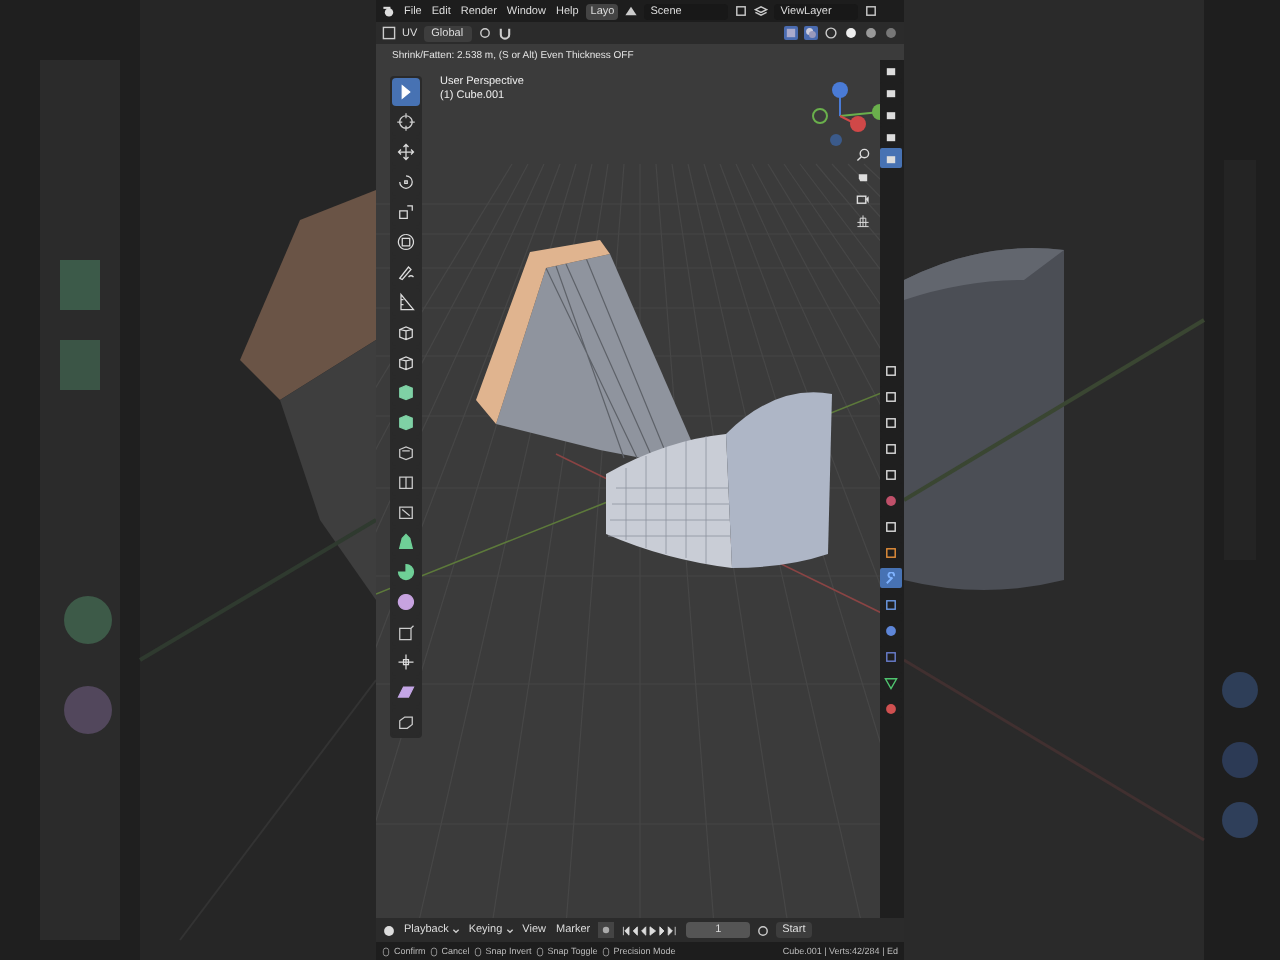 The height and width of the screenshot is (960, 1280). What do you see at coordinates (863, 155) in the screenshot?
I see `zoom-icon` at bounding box center [863, 155].